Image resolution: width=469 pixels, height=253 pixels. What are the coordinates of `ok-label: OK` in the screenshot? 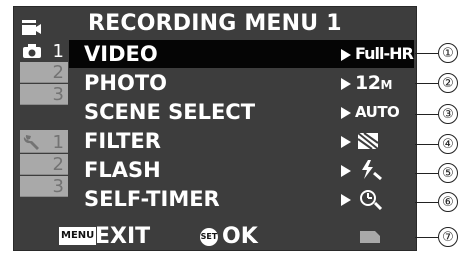 It's located at (240, 236).